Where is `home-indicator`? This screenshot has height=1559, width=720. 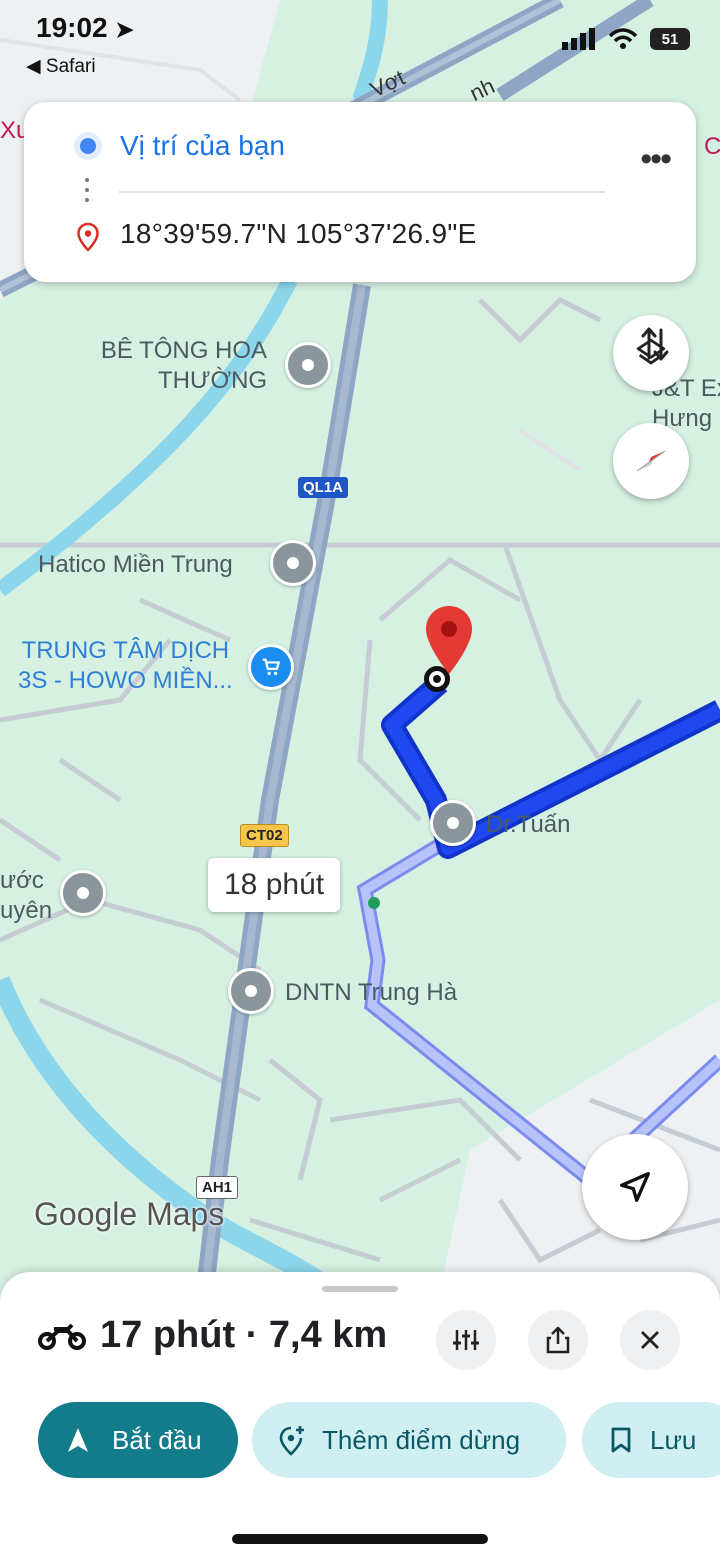 home-indicator is located at coordinates (360, 1539).